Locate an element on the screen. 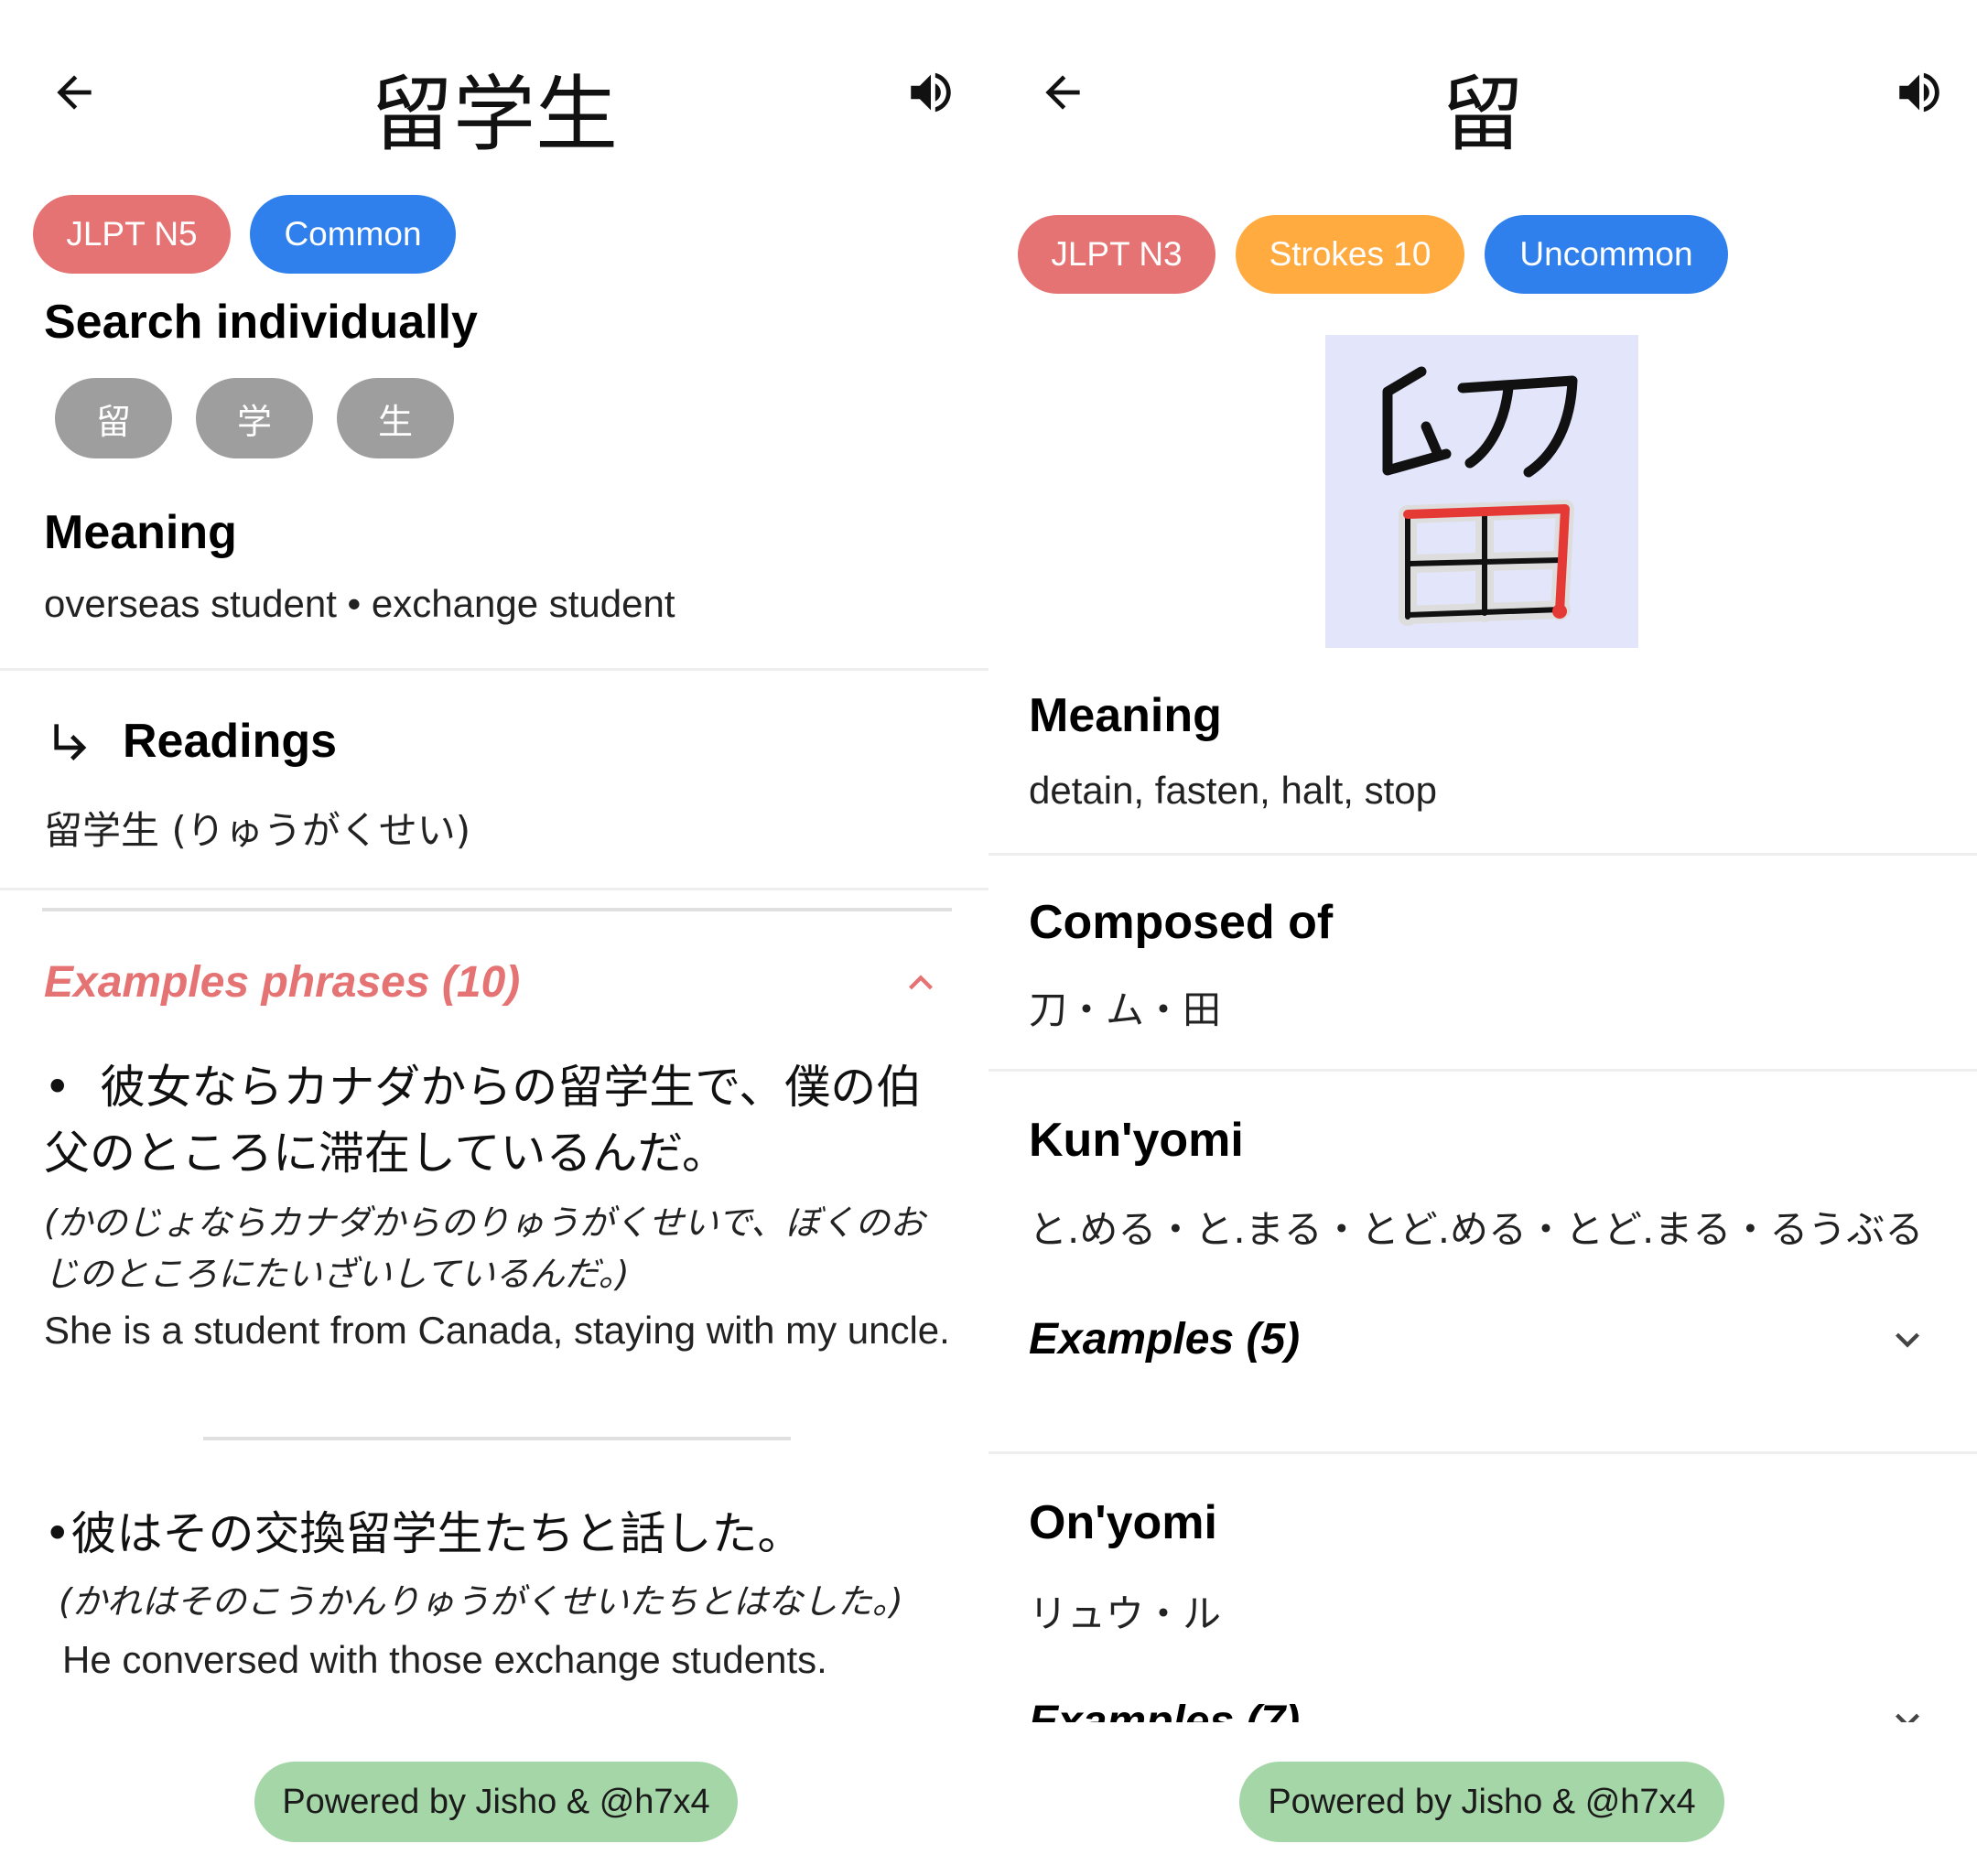  example-japanese-text: 彼はその交換留学生たちと話した。 is located at coordinates (437, 1534).